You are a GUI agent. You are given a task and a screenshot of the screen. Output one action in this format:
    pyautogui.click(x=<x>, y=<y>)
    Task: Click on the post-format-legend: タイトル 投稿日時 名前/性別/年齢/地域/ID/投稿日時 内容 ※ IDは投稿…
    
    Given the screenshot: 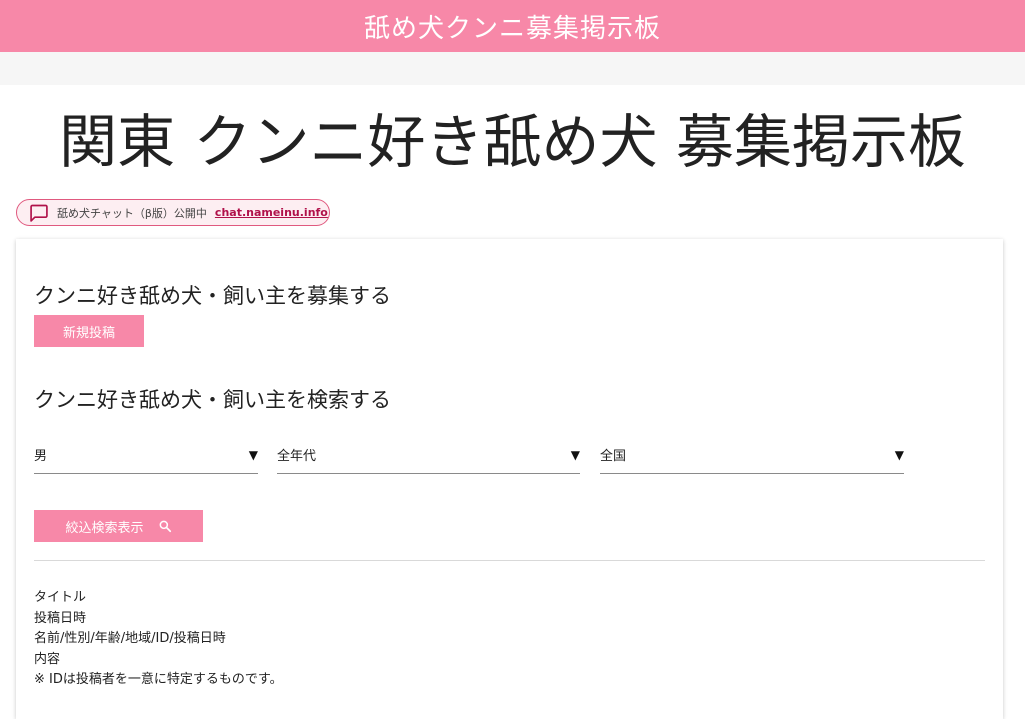 What is the action you would take?
    pyautogui.click(x=158, y=639)
    